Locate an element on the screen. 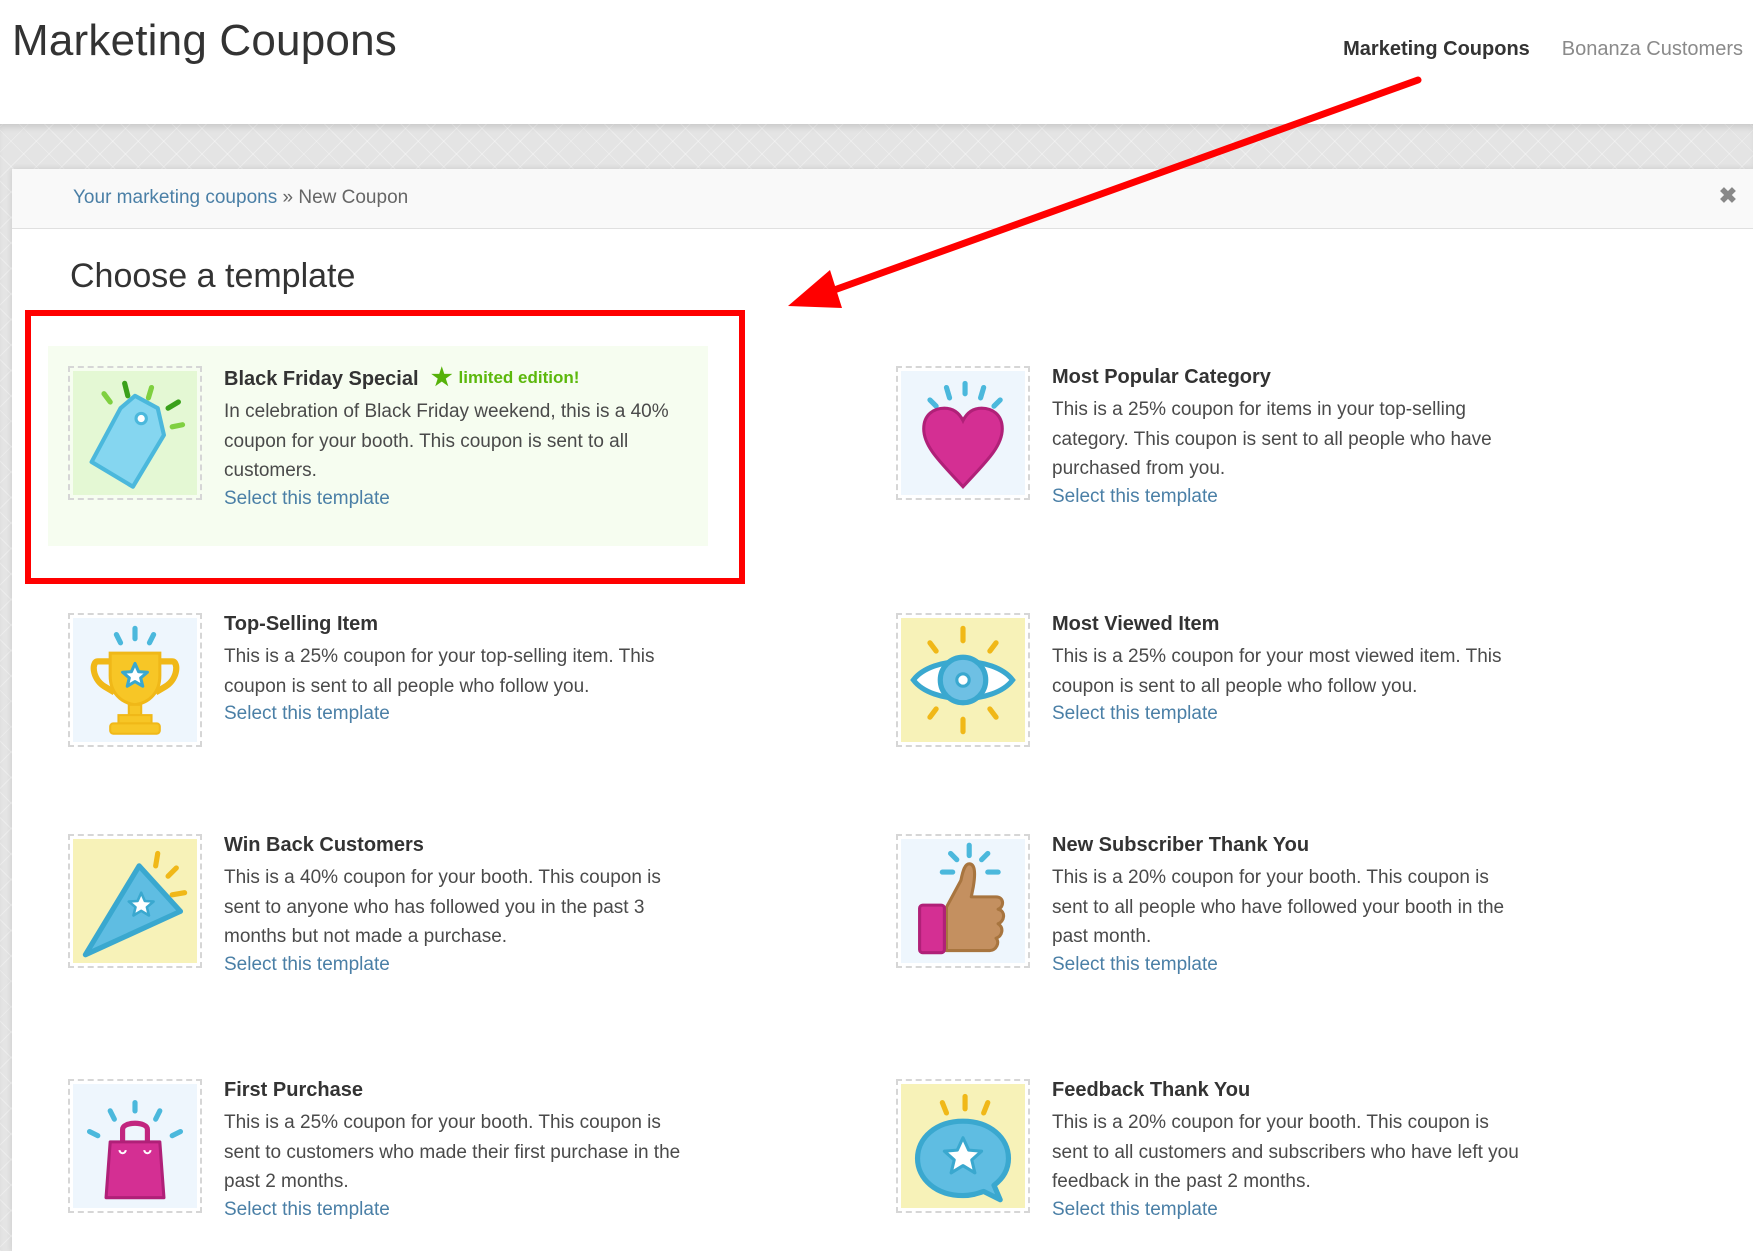 The width and height of the screenshot is (1753, 1251). heart-icon is located at coordinates (963, 433).